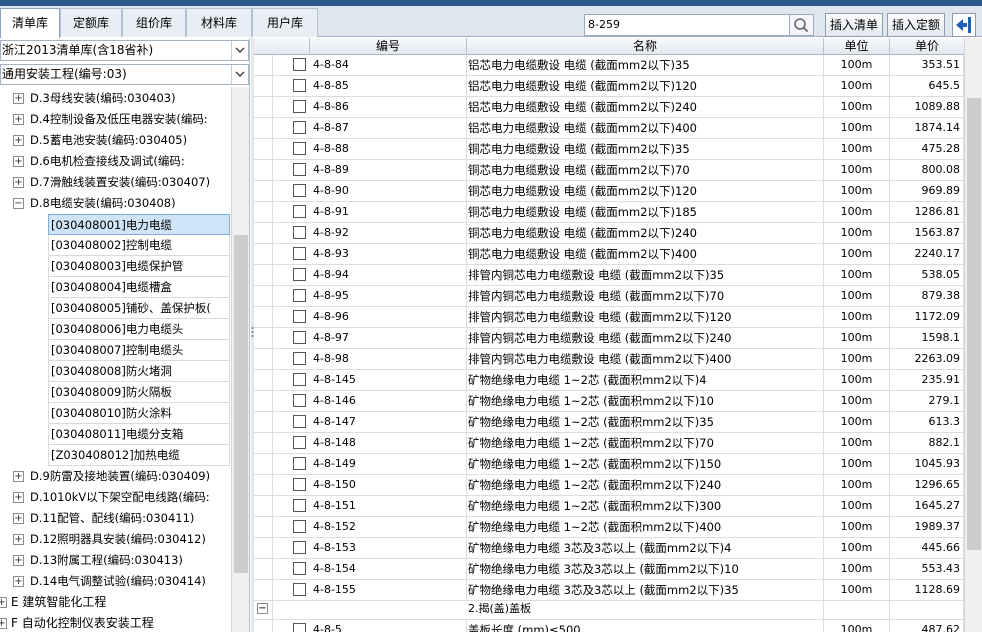 The width and height of the screenshot is (982, 632). What do you see at coordinates (139, 455) in the screenshot?
I see `tree-leaf: [Z030408012]加热电缆` at bounding box center [139, 455].